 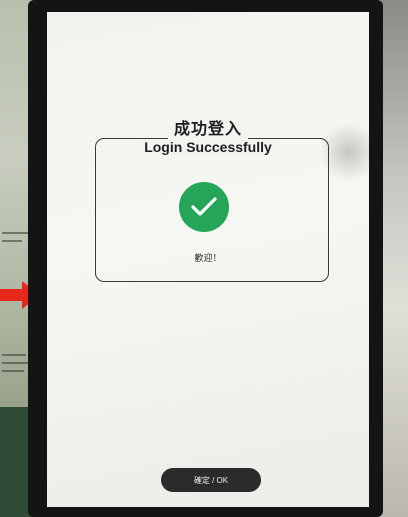 What do you see at coordinates (208, 147) in the screenshot?
I see `dialog-title-english: Login Successfully` at bounding box center [208, 147].